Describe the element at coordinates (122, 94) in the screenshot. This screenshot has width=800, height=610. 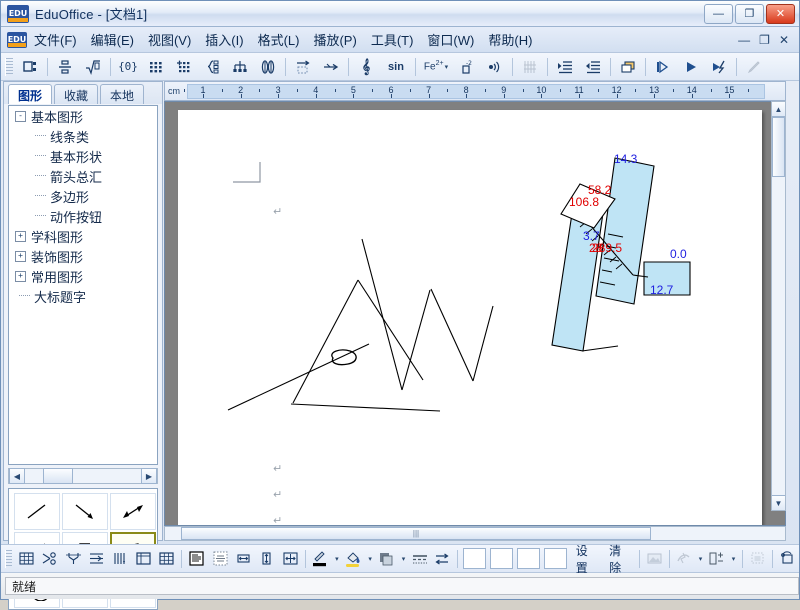
I see `tab-local: 本地` at that location.